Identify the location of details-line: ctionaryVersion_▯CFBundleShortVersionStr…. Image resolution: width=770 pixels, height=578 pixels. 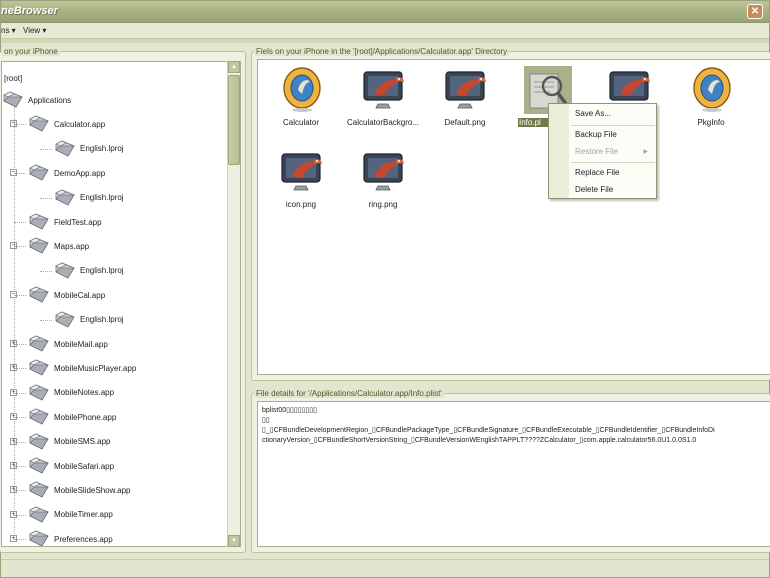
(479, 440).